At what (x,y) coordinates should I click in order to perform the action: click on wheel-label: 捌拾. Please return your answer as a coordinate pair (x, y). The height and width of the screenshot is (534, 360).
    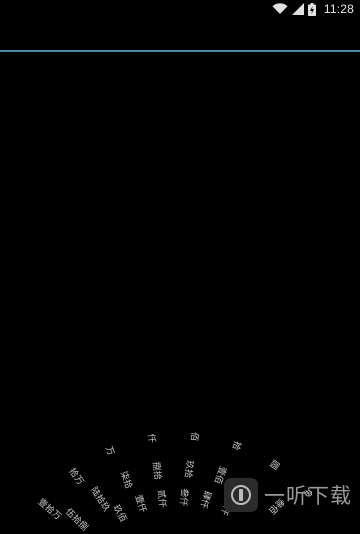
    Looking at the image, I should click on (157, 470).